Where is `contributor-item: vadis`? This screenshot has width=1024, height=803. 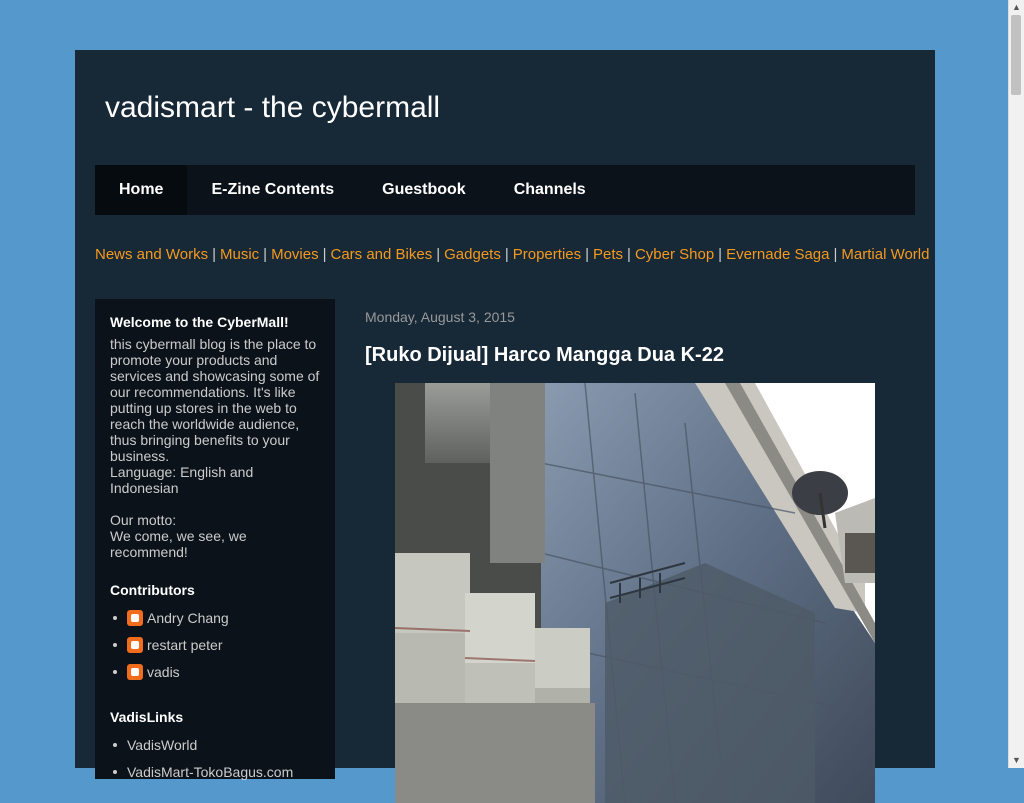
contributor-item: vadis is located at coordinates (216, 675).